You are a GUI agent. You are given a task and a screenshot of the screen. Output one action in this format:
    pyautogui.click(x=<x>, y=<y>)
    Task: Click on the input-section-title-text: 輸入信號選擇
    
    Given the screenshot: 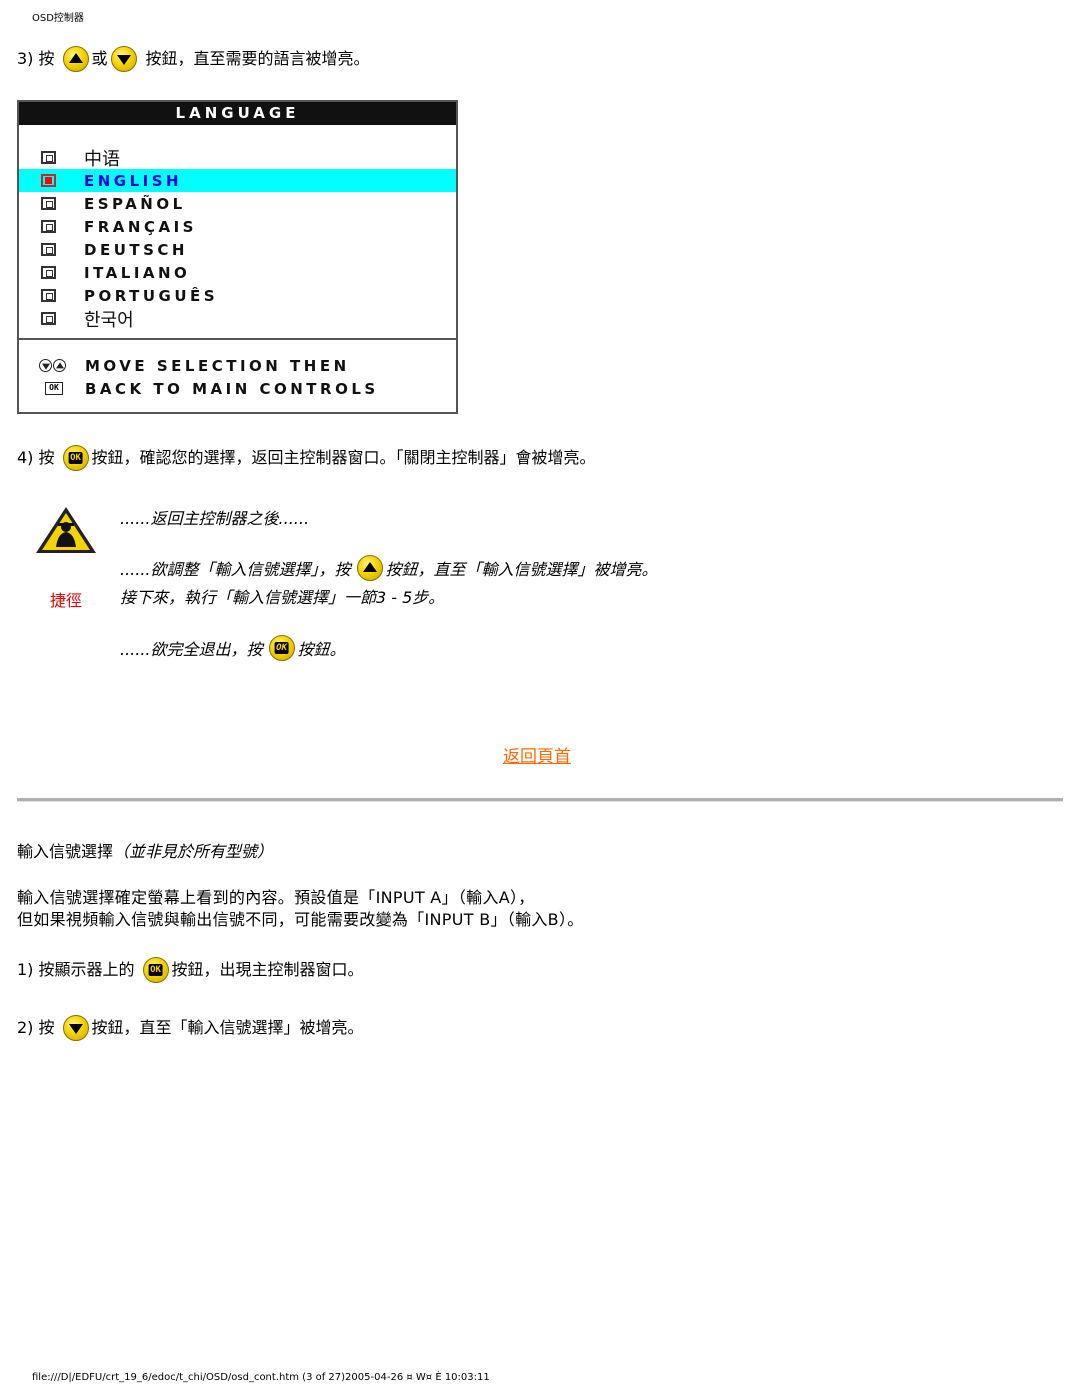 What is the action you would take?
    pyautogui.click(x=65, y=851)
    